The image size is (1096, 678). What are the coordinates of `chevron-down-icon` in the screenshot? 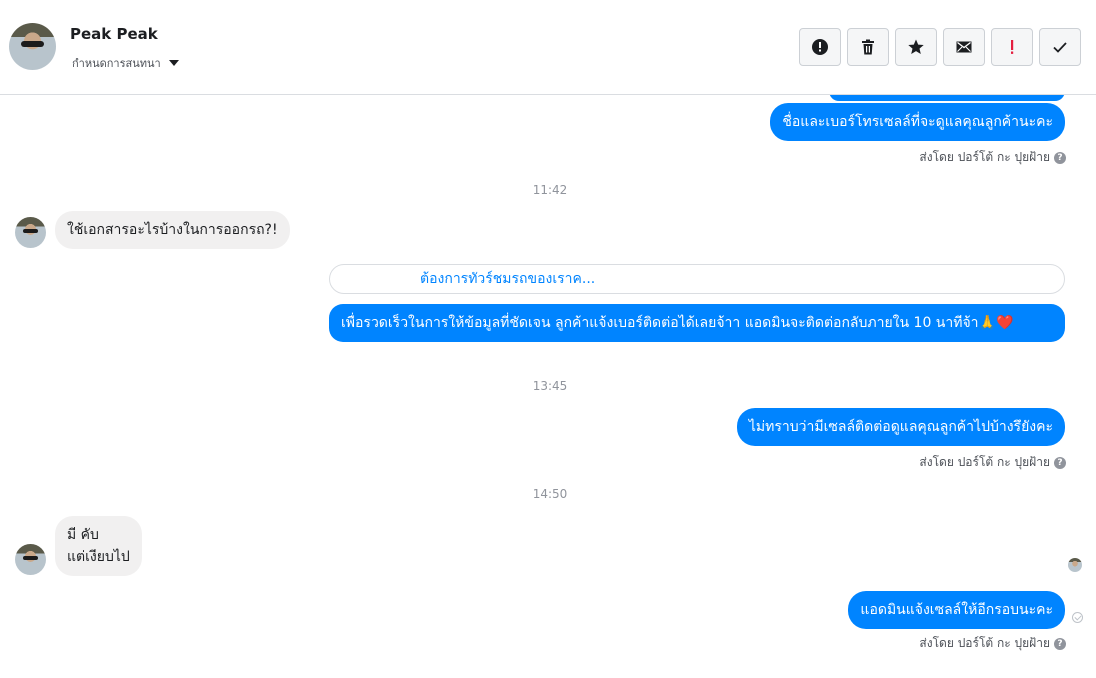 It's located at (173, 63).